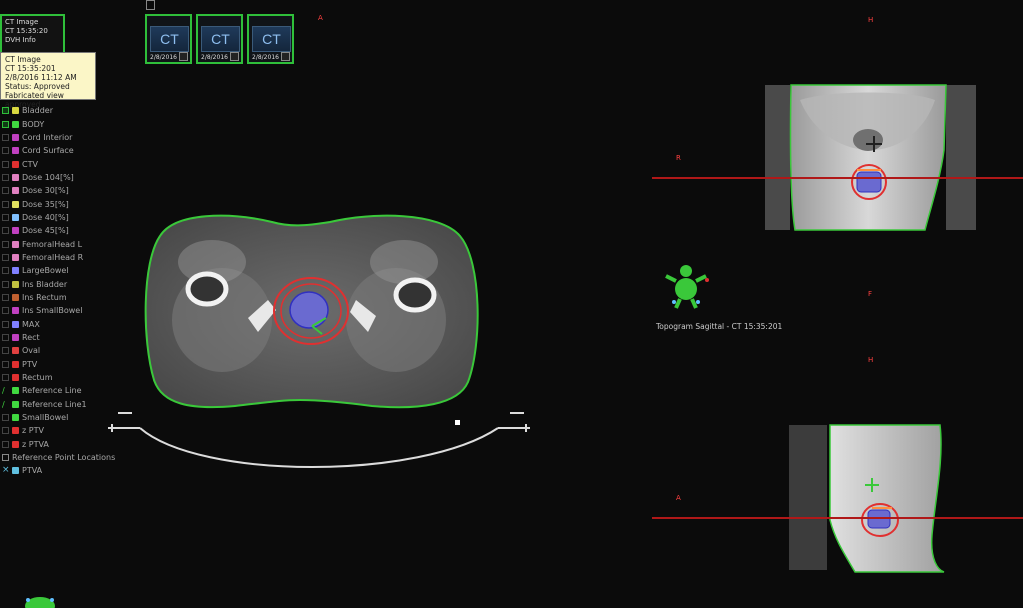 Image resolution: width=1023 pixels, height=608 pixels. Describe the element at coordinates (320, 18) in the screenshot. I see `axial-top-label: A` at that location.